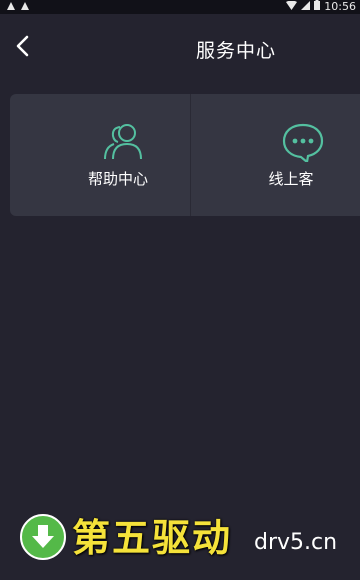  Describe the element at coordinates (100, 155) in the screenshot. I see `help-center-button: 帮助中心` at that location.